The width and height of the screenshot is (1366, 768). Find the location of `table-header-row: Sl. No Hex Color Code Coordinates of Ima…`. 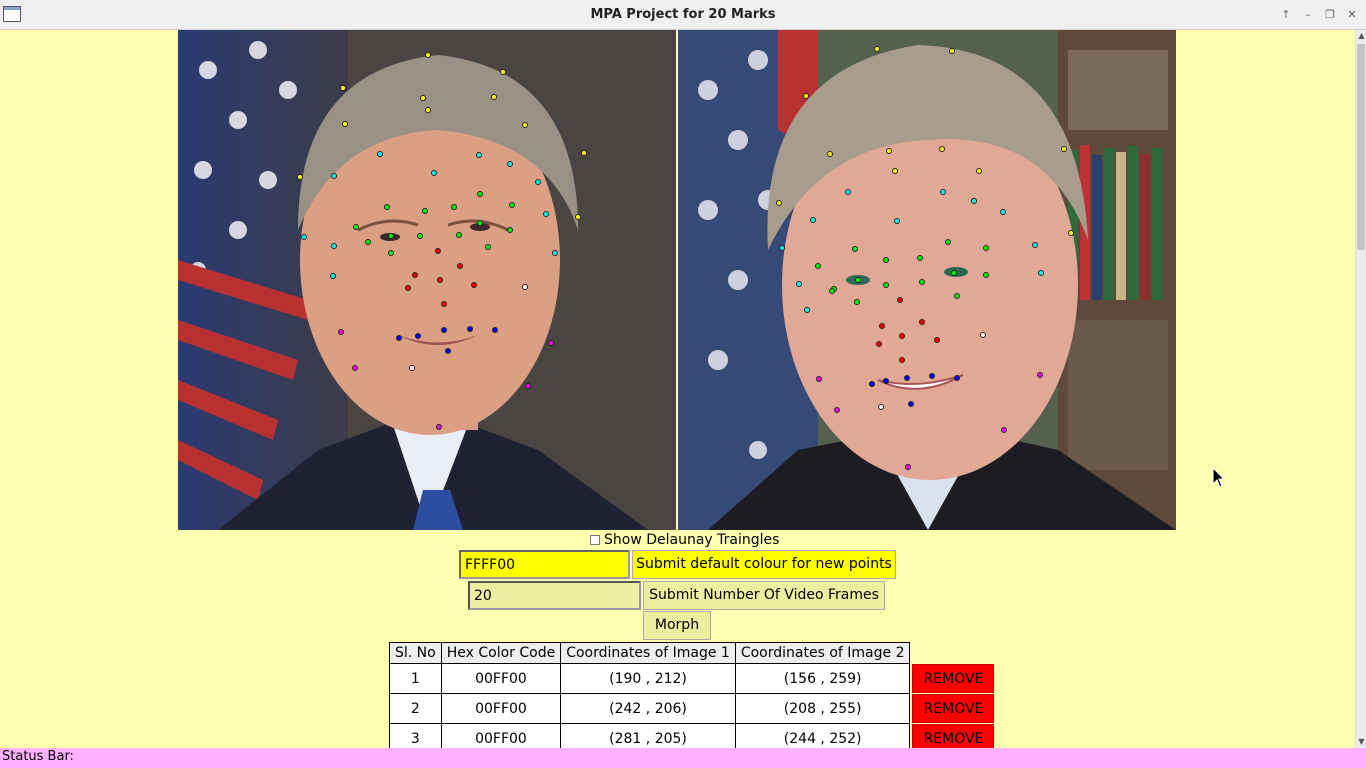

table-header-row: Sl. No Hex Color Code Coordinates of Ima… is located at coordinates (692, 653).